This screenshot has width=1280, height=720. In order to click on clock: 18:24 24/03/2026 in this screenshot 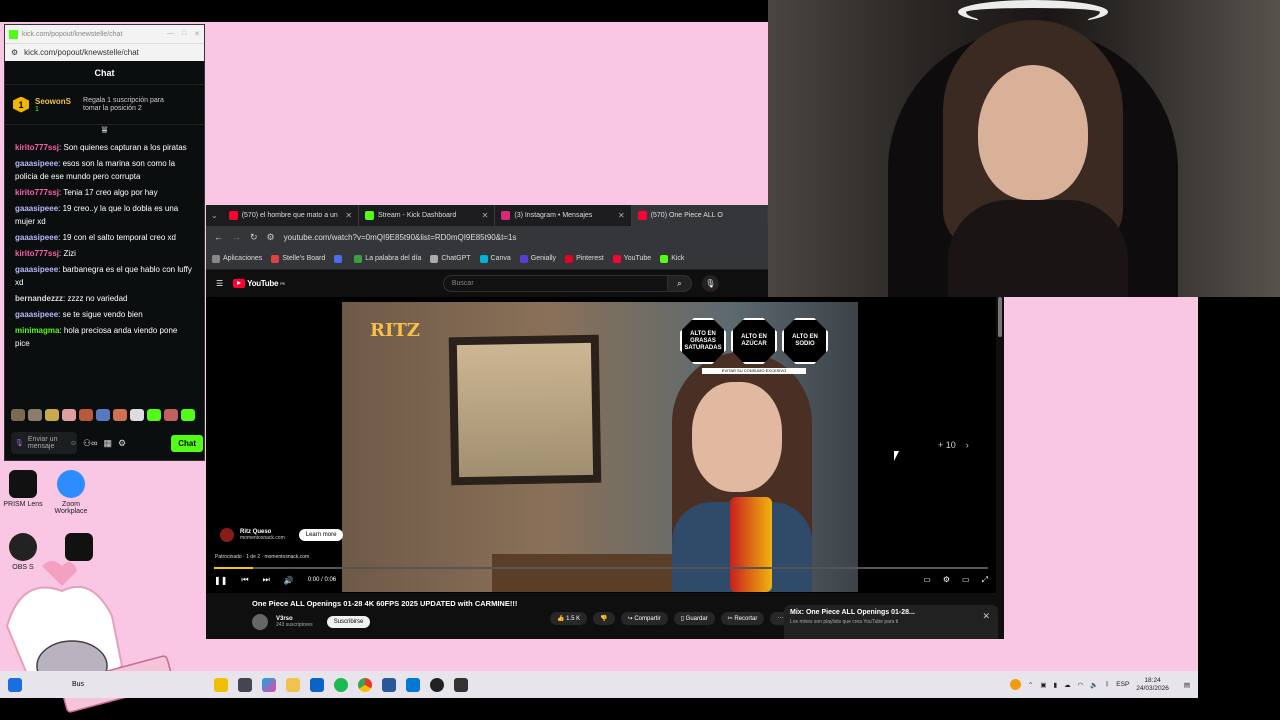, I will do `click(1152, 685)`.